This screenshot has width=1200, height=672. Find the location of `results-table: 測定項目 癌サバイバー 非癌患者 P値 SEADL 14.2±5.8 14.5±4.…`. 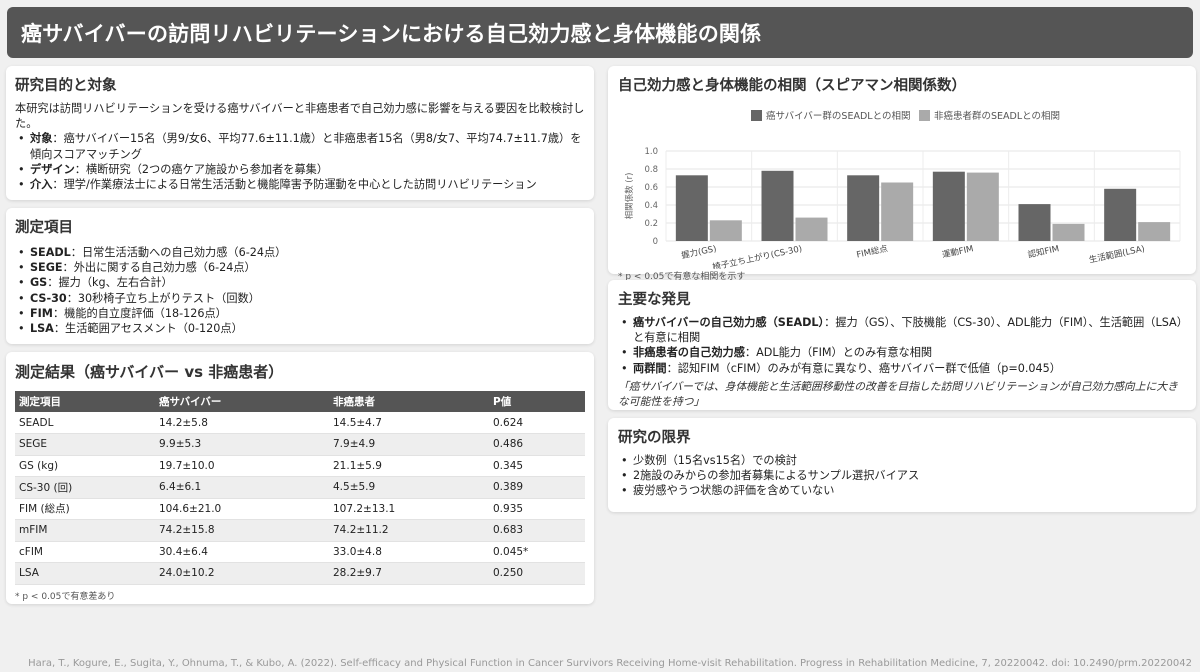

results-table: 測定項目 癌サバイバー 非癌患者 P値 SEADL 14.2±5.8 14.5±4.… is located at coordinates (300, 488).